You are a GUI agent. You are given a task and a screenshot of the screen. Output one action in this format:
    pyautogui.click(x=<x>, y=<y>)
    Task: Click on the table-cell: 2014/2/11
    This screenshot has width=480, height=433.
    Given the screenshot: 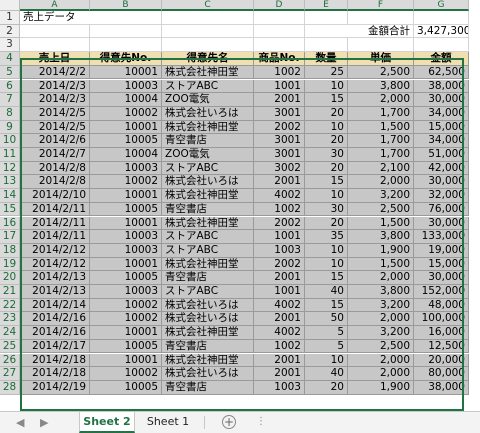 What is the action you would take?
    pyautogui.click(x=55, y=209)
    